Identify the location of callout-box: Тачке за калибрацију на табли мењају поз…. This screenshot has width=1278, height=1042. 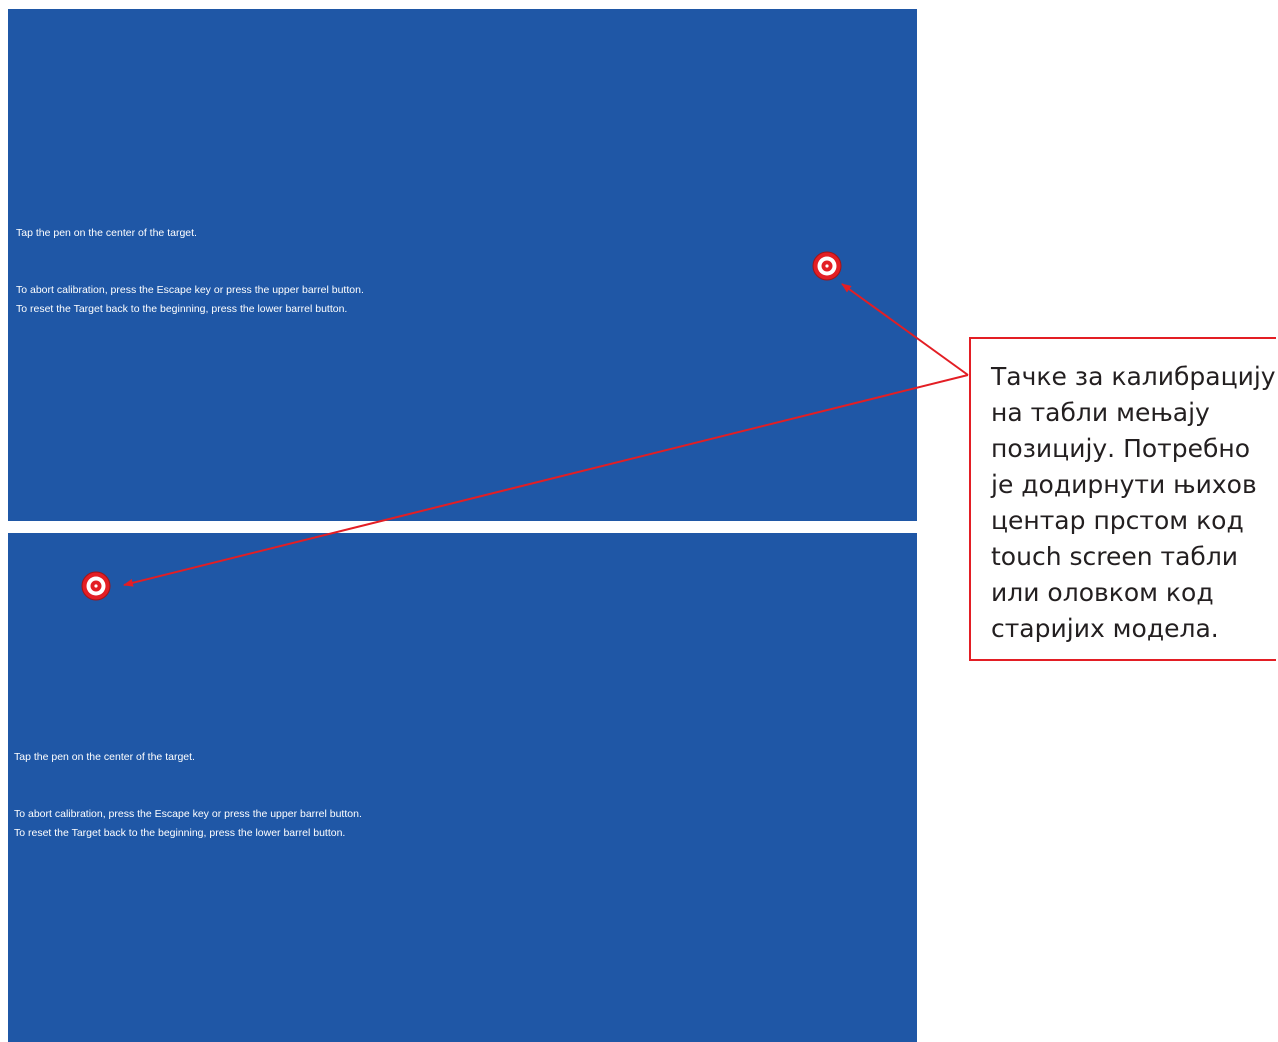
(1122, 499).